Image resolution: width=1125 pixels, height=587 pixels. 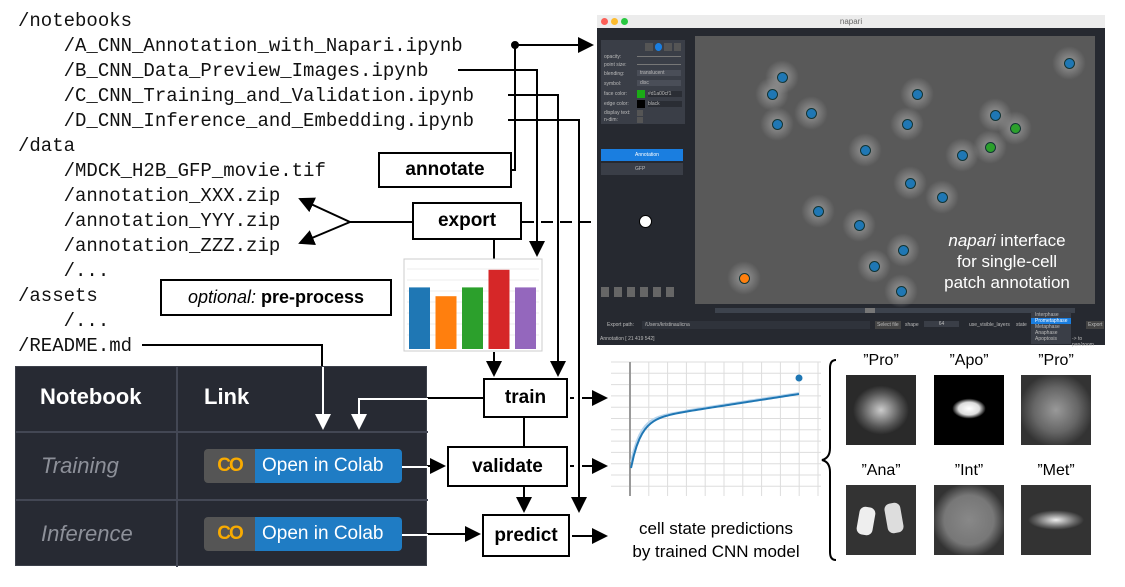 What do you see at coordinates (969, 470) in the screenshot?
I see `prediction-label: ”Int”` at bounding box center [969, 470].